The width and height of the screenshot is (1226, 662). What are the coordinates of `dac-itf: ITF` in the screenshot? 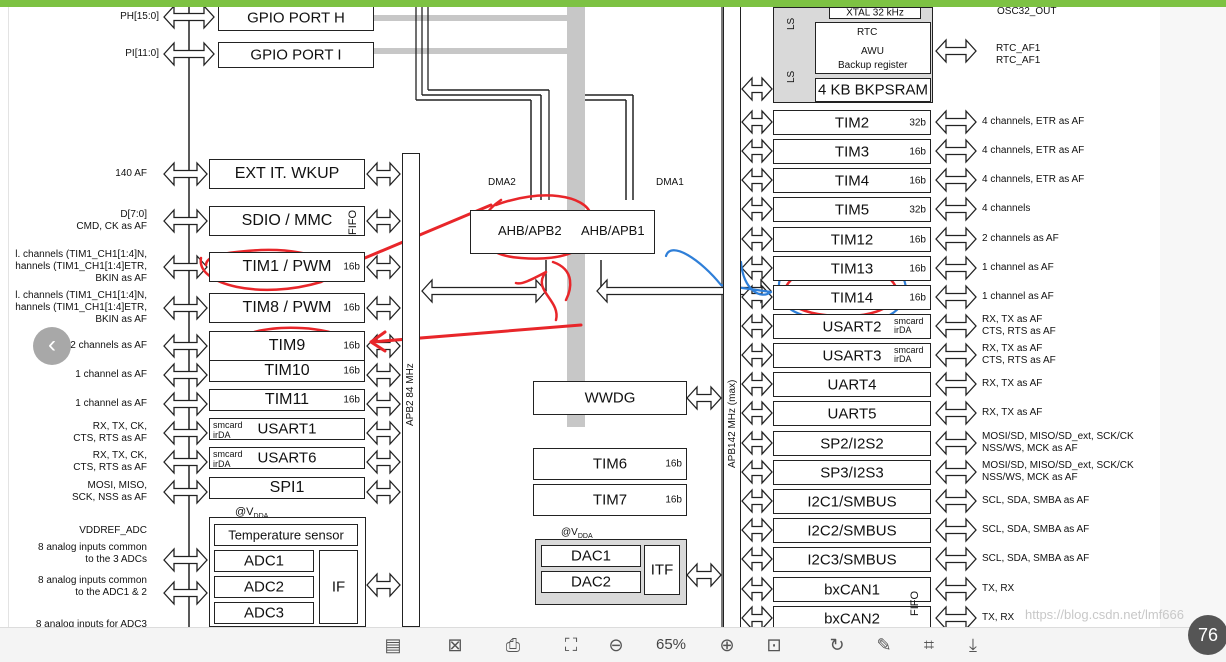 It's located at (662, 570).